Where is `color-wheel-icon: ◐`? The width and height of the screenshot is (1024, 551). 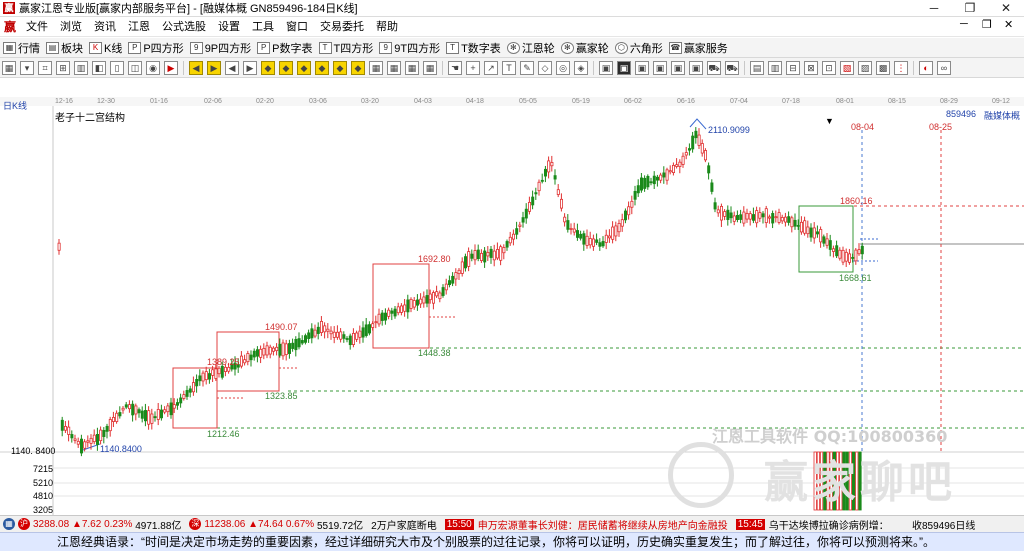
color-wheel-icon: ◐ is located at coordinates (926, 67).